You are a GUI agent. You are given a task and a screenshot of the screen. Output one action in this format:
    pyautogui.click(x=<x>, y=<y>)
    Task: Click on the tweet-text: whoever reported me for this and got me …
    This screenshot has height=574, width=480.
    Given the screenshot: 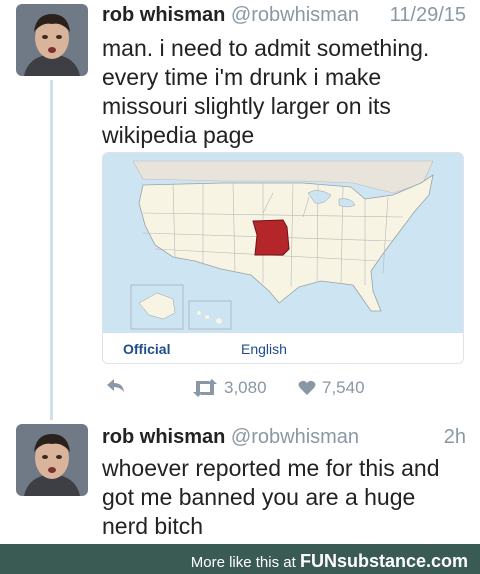 What is the action you would take?
    pyautogui.click(x=287, y=497)
    